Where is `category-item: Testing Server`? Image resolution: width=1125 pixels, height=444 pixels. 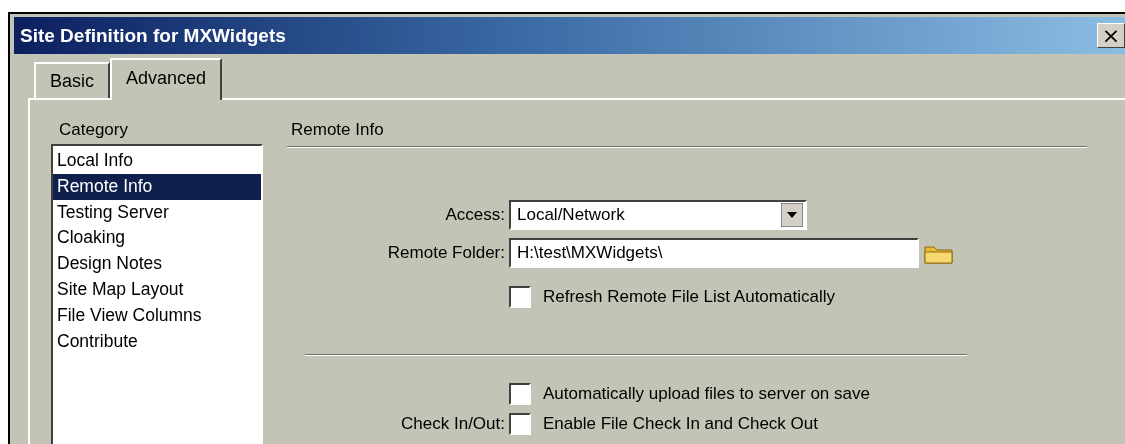
category-item: Testing Server is located at coordinates (157, 212).